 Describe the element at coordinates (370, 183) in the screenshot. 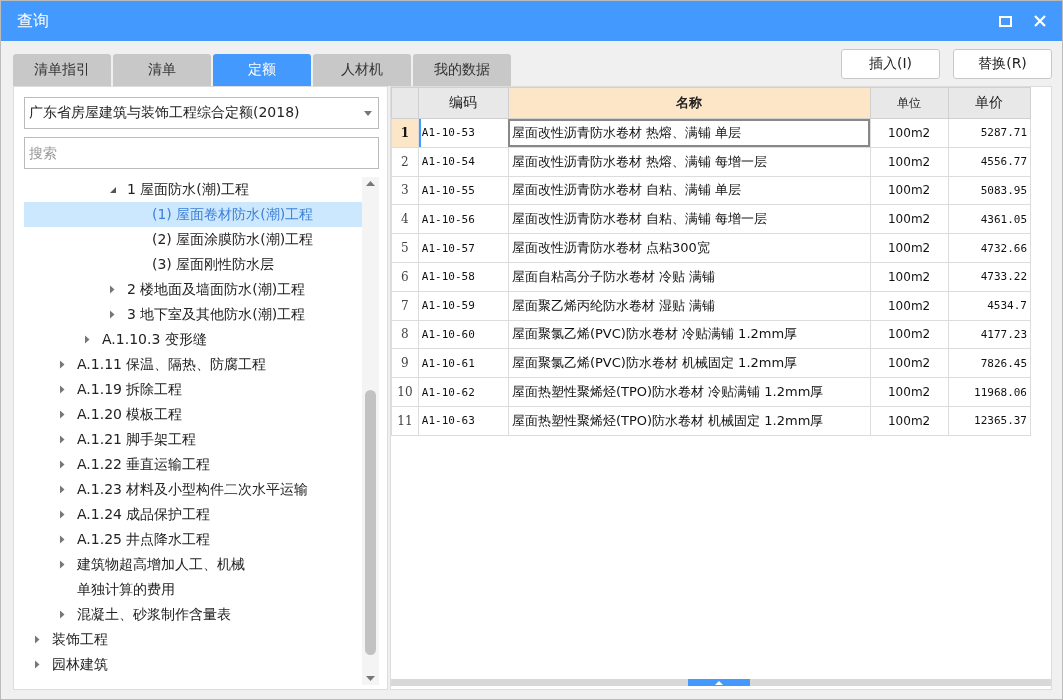

I see `scroll-up-icon` at that location.